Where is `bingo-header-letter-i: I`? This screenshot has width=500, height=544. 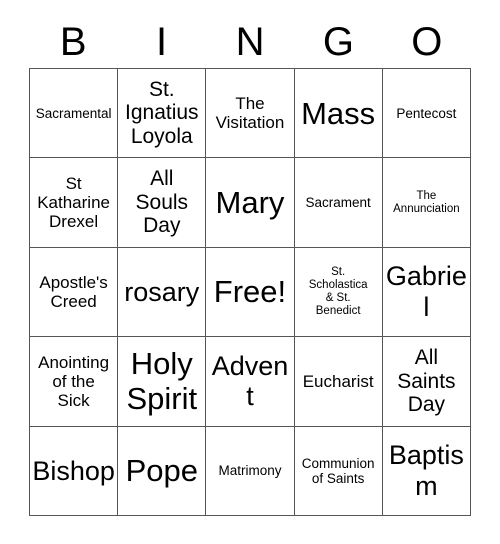
bingo-header-letter-i: I is located at coordinates (162, 42).